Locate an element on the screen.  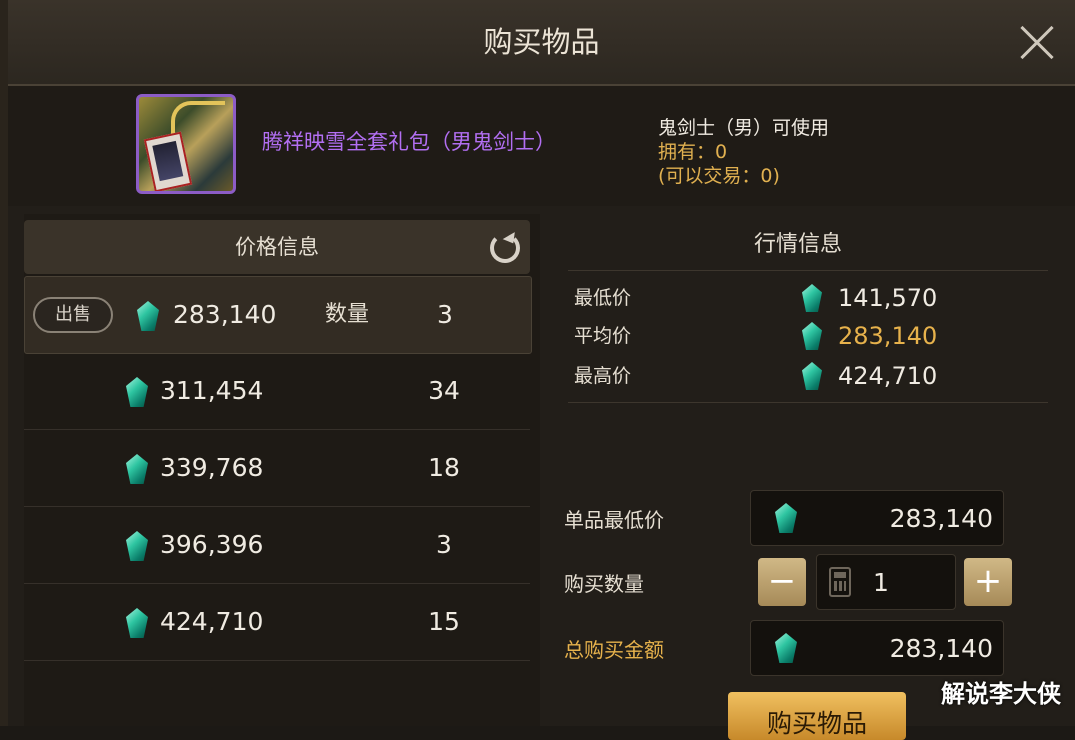
dialog-title: 购买物品 is located at coordinates (541, 42).